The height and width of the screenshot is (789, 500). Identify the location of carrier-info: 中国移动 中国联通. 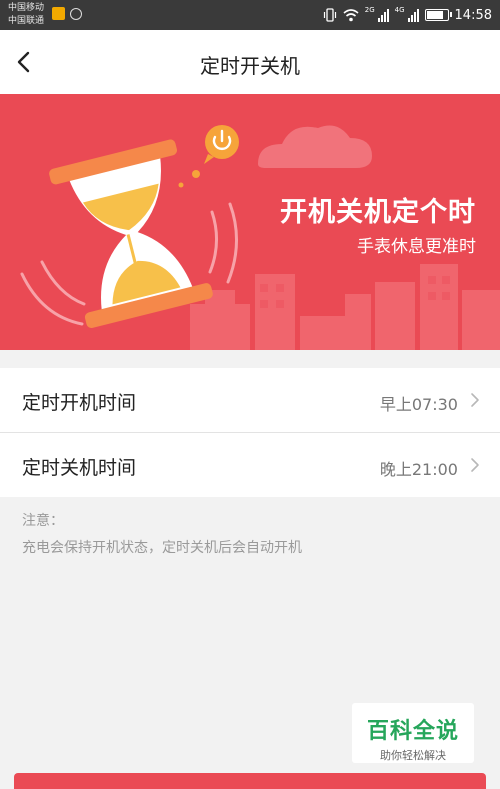
(26, 15).